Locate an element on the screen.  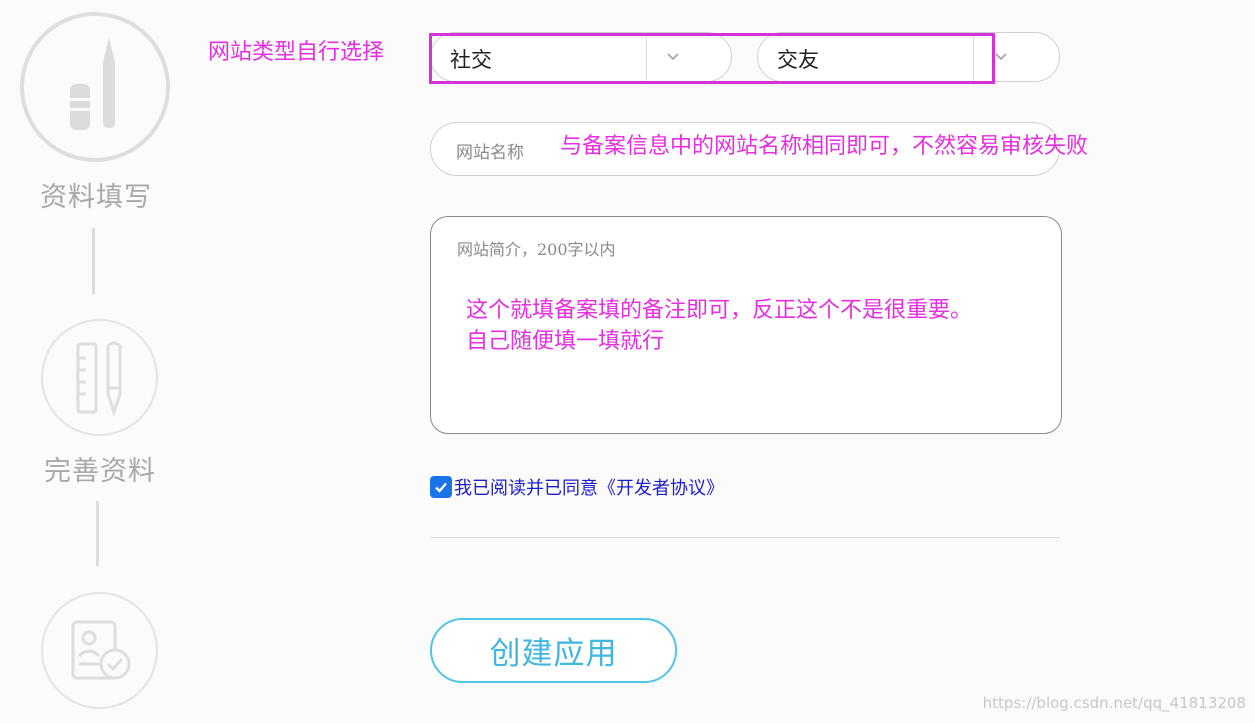
site-description-placeholder: 网站简介，200字以内 is located at coordinates (536, 249).